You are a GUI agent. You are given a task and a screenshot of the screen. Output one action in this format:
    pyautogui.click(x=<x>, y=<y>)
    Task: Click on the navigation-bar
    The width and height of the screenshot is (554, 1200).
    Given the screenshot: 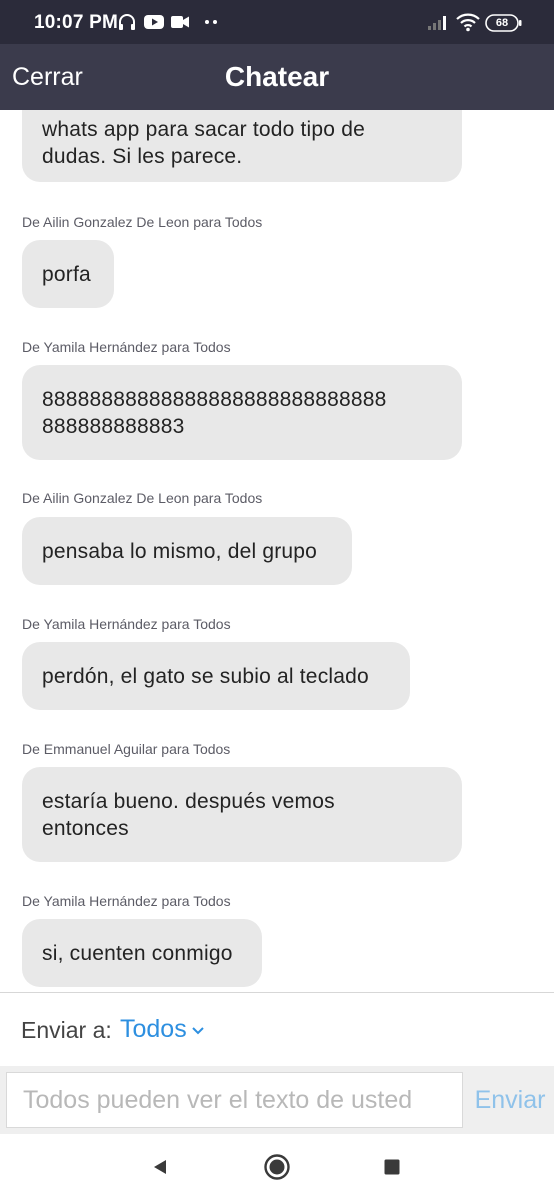 What is the action you would take?
    pyautogui.click(x=277, y=1167)
    